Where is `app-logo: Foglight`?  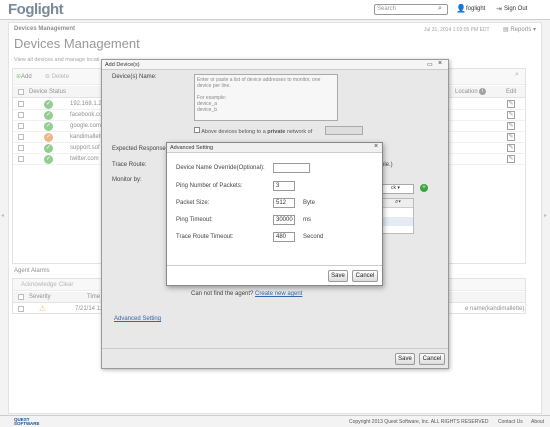 app-logo: Foglight is located at coordinates (36, 9).